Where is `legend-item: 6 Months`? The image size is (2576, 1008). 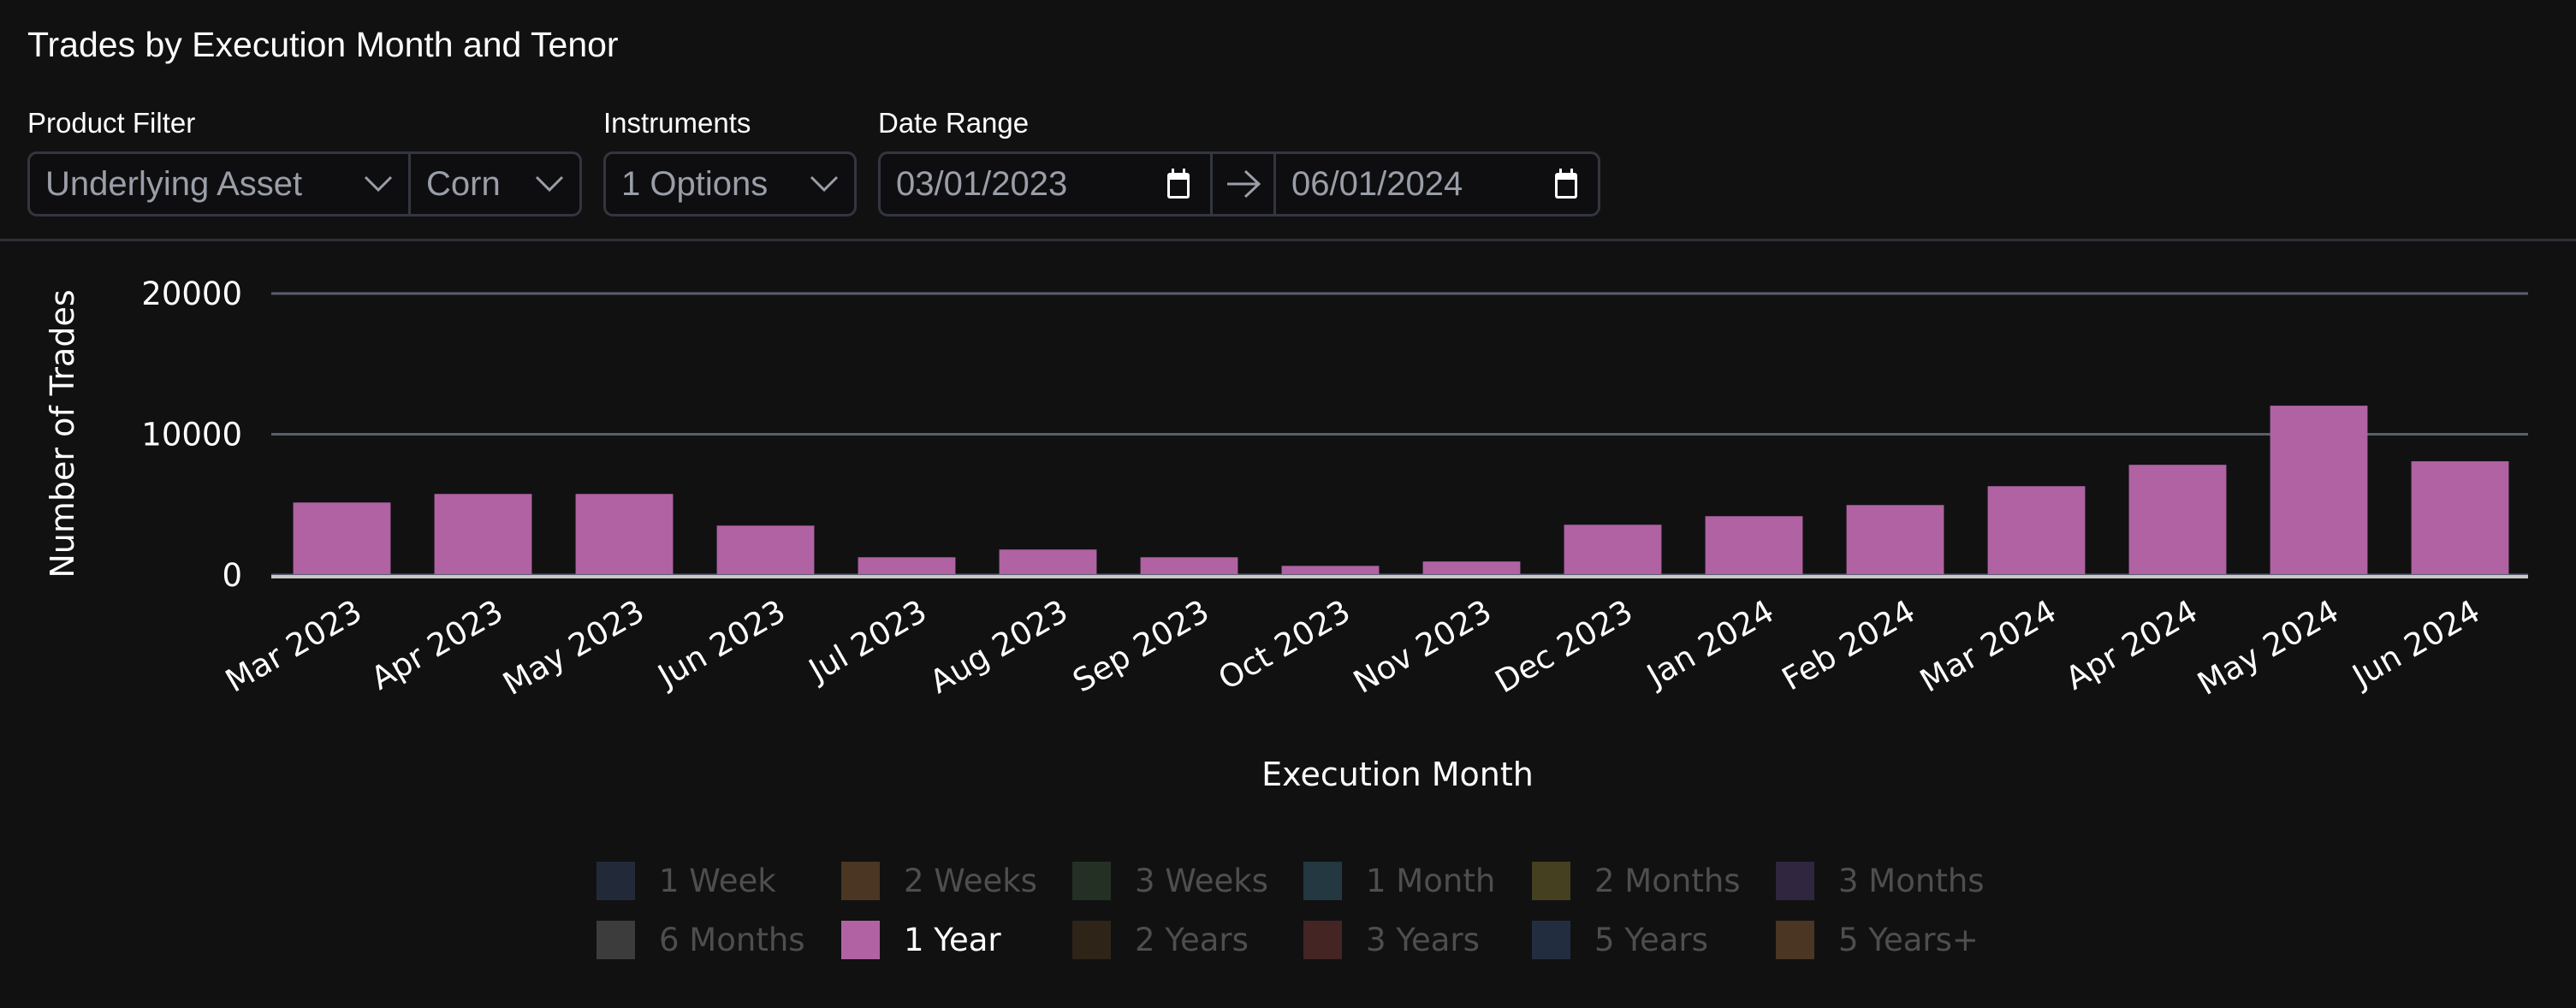 legend-item: 6 Months is located at coordinates (701, 940).